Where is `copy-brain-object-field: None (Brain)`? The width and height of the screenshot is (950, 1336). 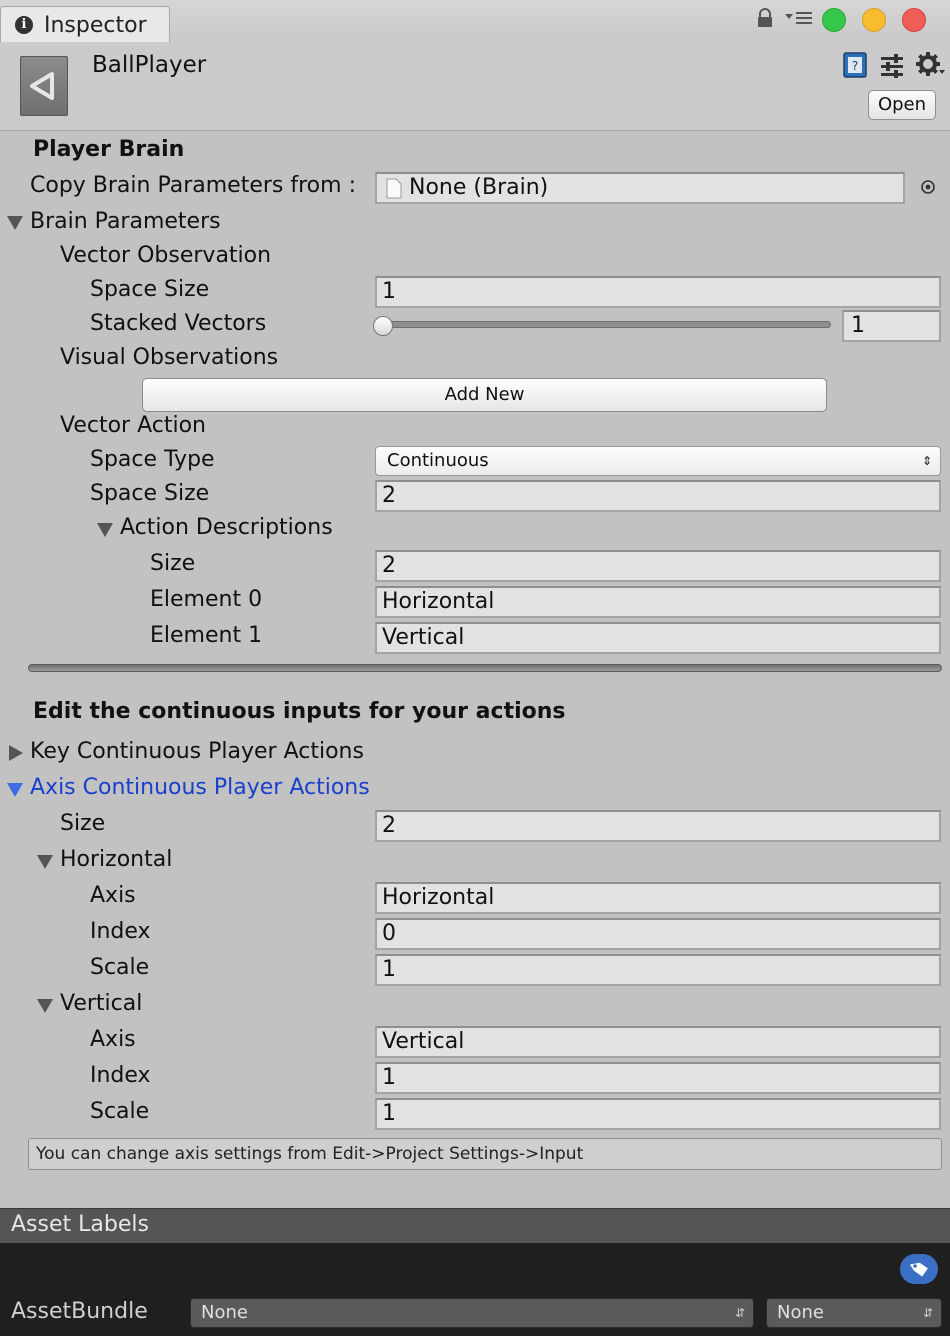
copy-brain-object-field: None (Brain) is located at coordinates (640, 188).